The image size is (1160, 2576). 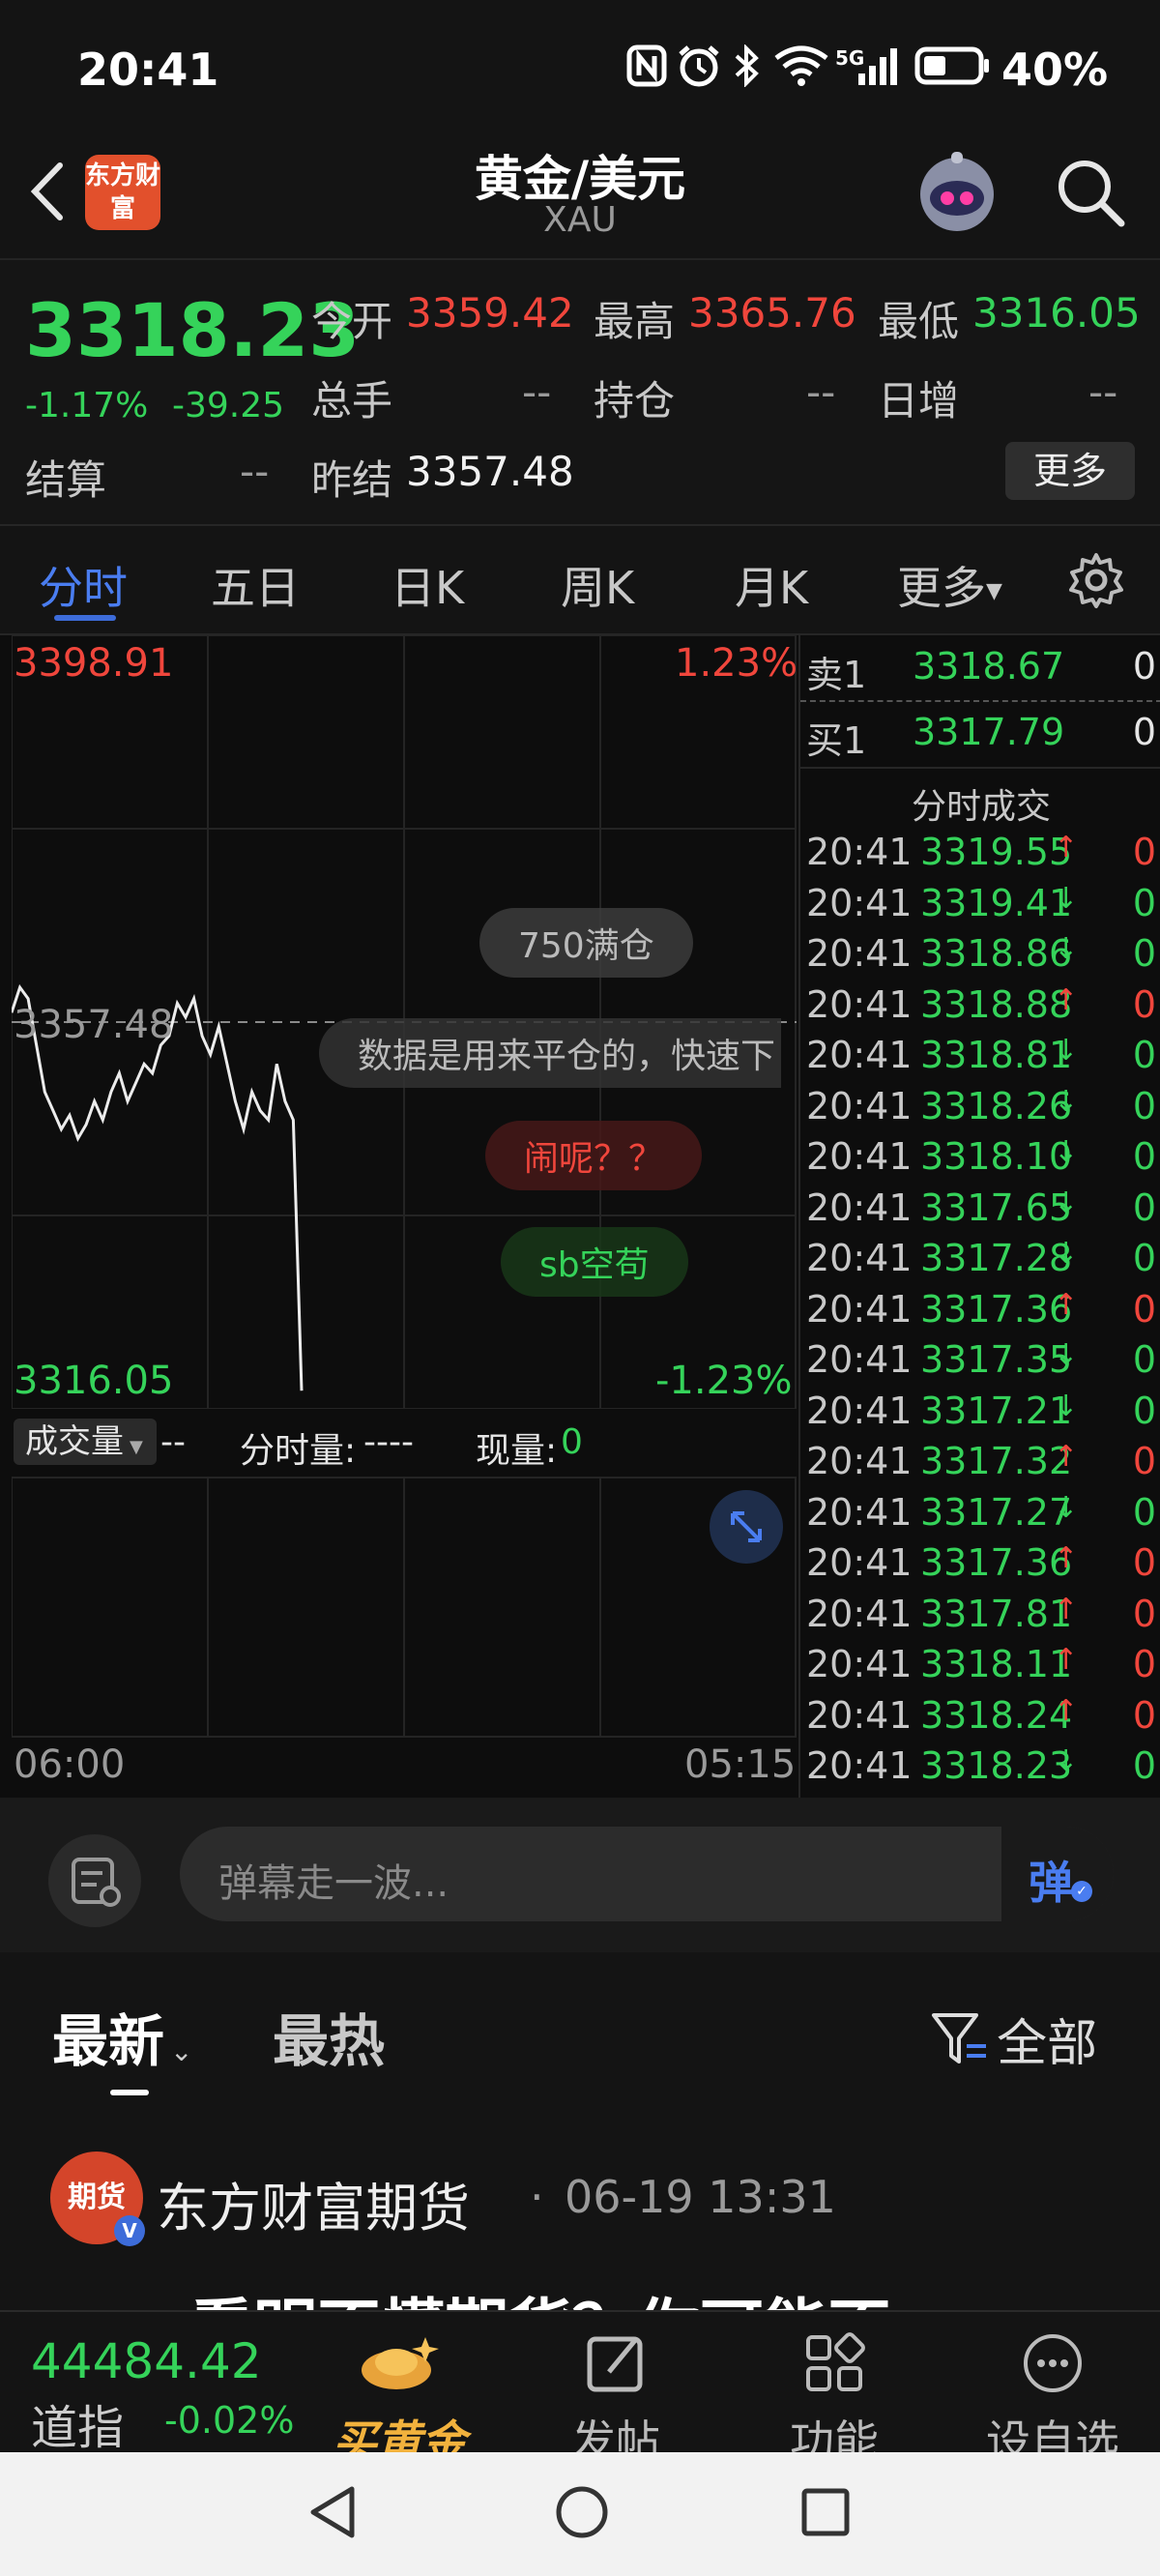 What do you see at coordinates (389, 1442) in the screenshot?
I see `minute-volume-value: ----` at bounding box center [389, 1442].